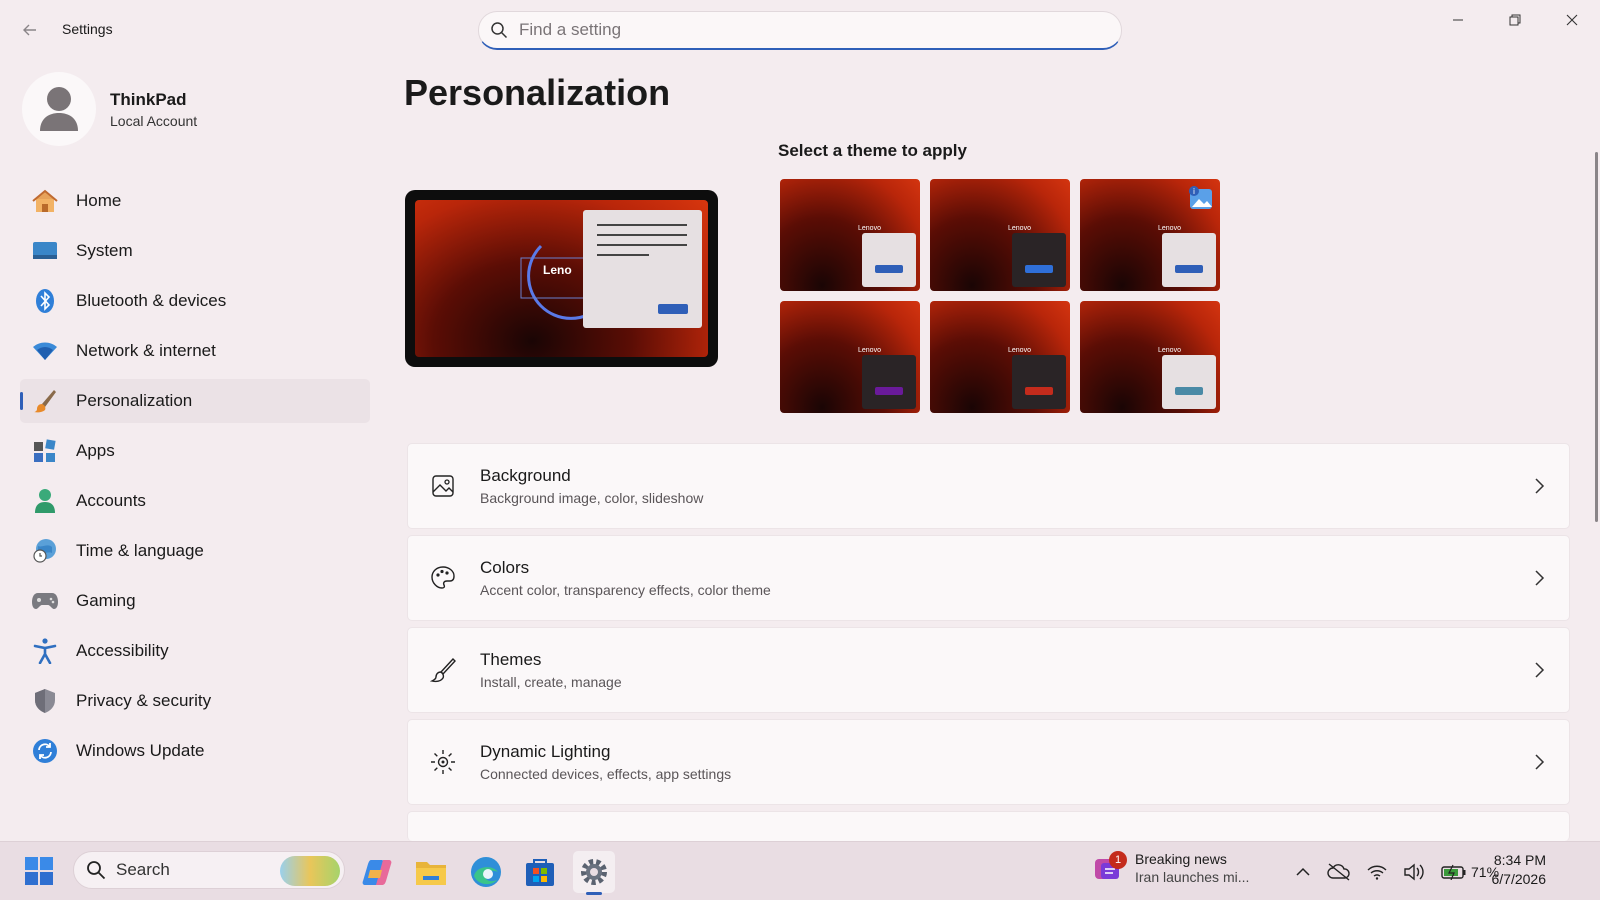 This screenshot has height=900, width=1600. What do you see at coordinates (122, 650) in the screenshot?
I see `sidebar-item-label: Accessibility` at bounding box center [122, 650].